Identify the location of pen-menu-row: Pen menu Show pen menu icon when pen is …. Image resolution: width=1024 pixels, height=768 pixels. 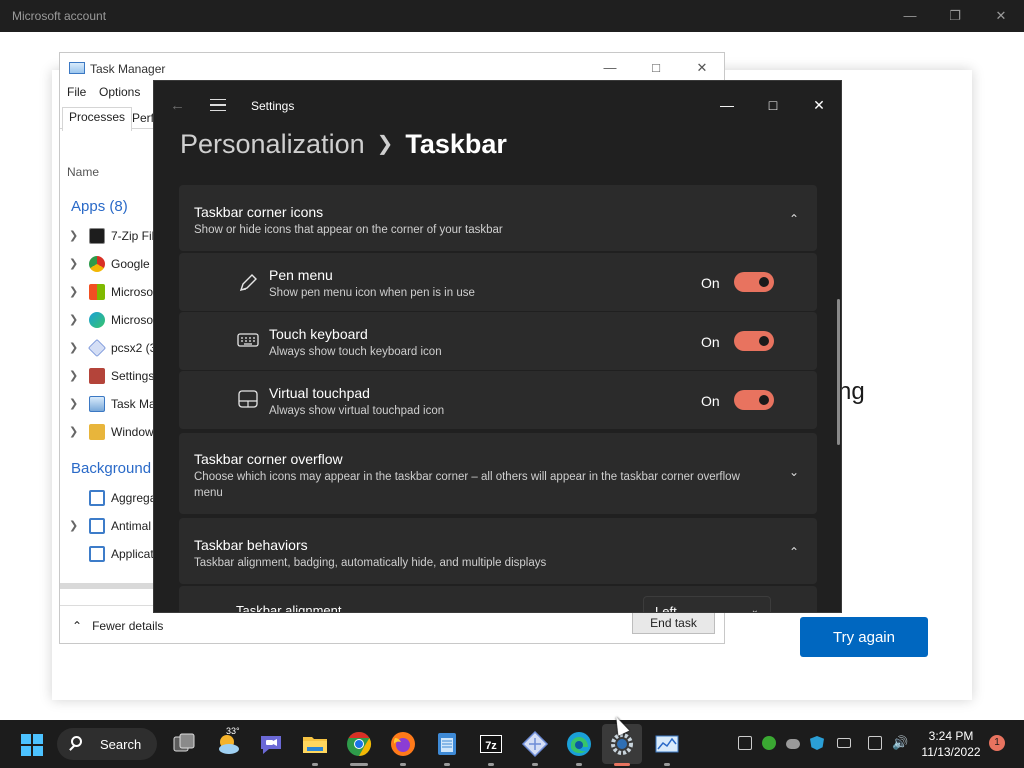
(498, 282).